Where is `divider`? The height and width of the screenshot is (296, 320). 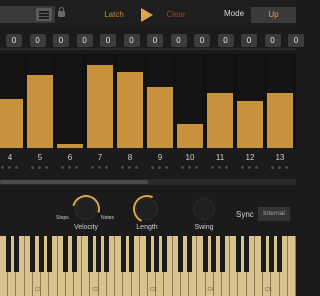
divider is located at coordinates (148, 49).